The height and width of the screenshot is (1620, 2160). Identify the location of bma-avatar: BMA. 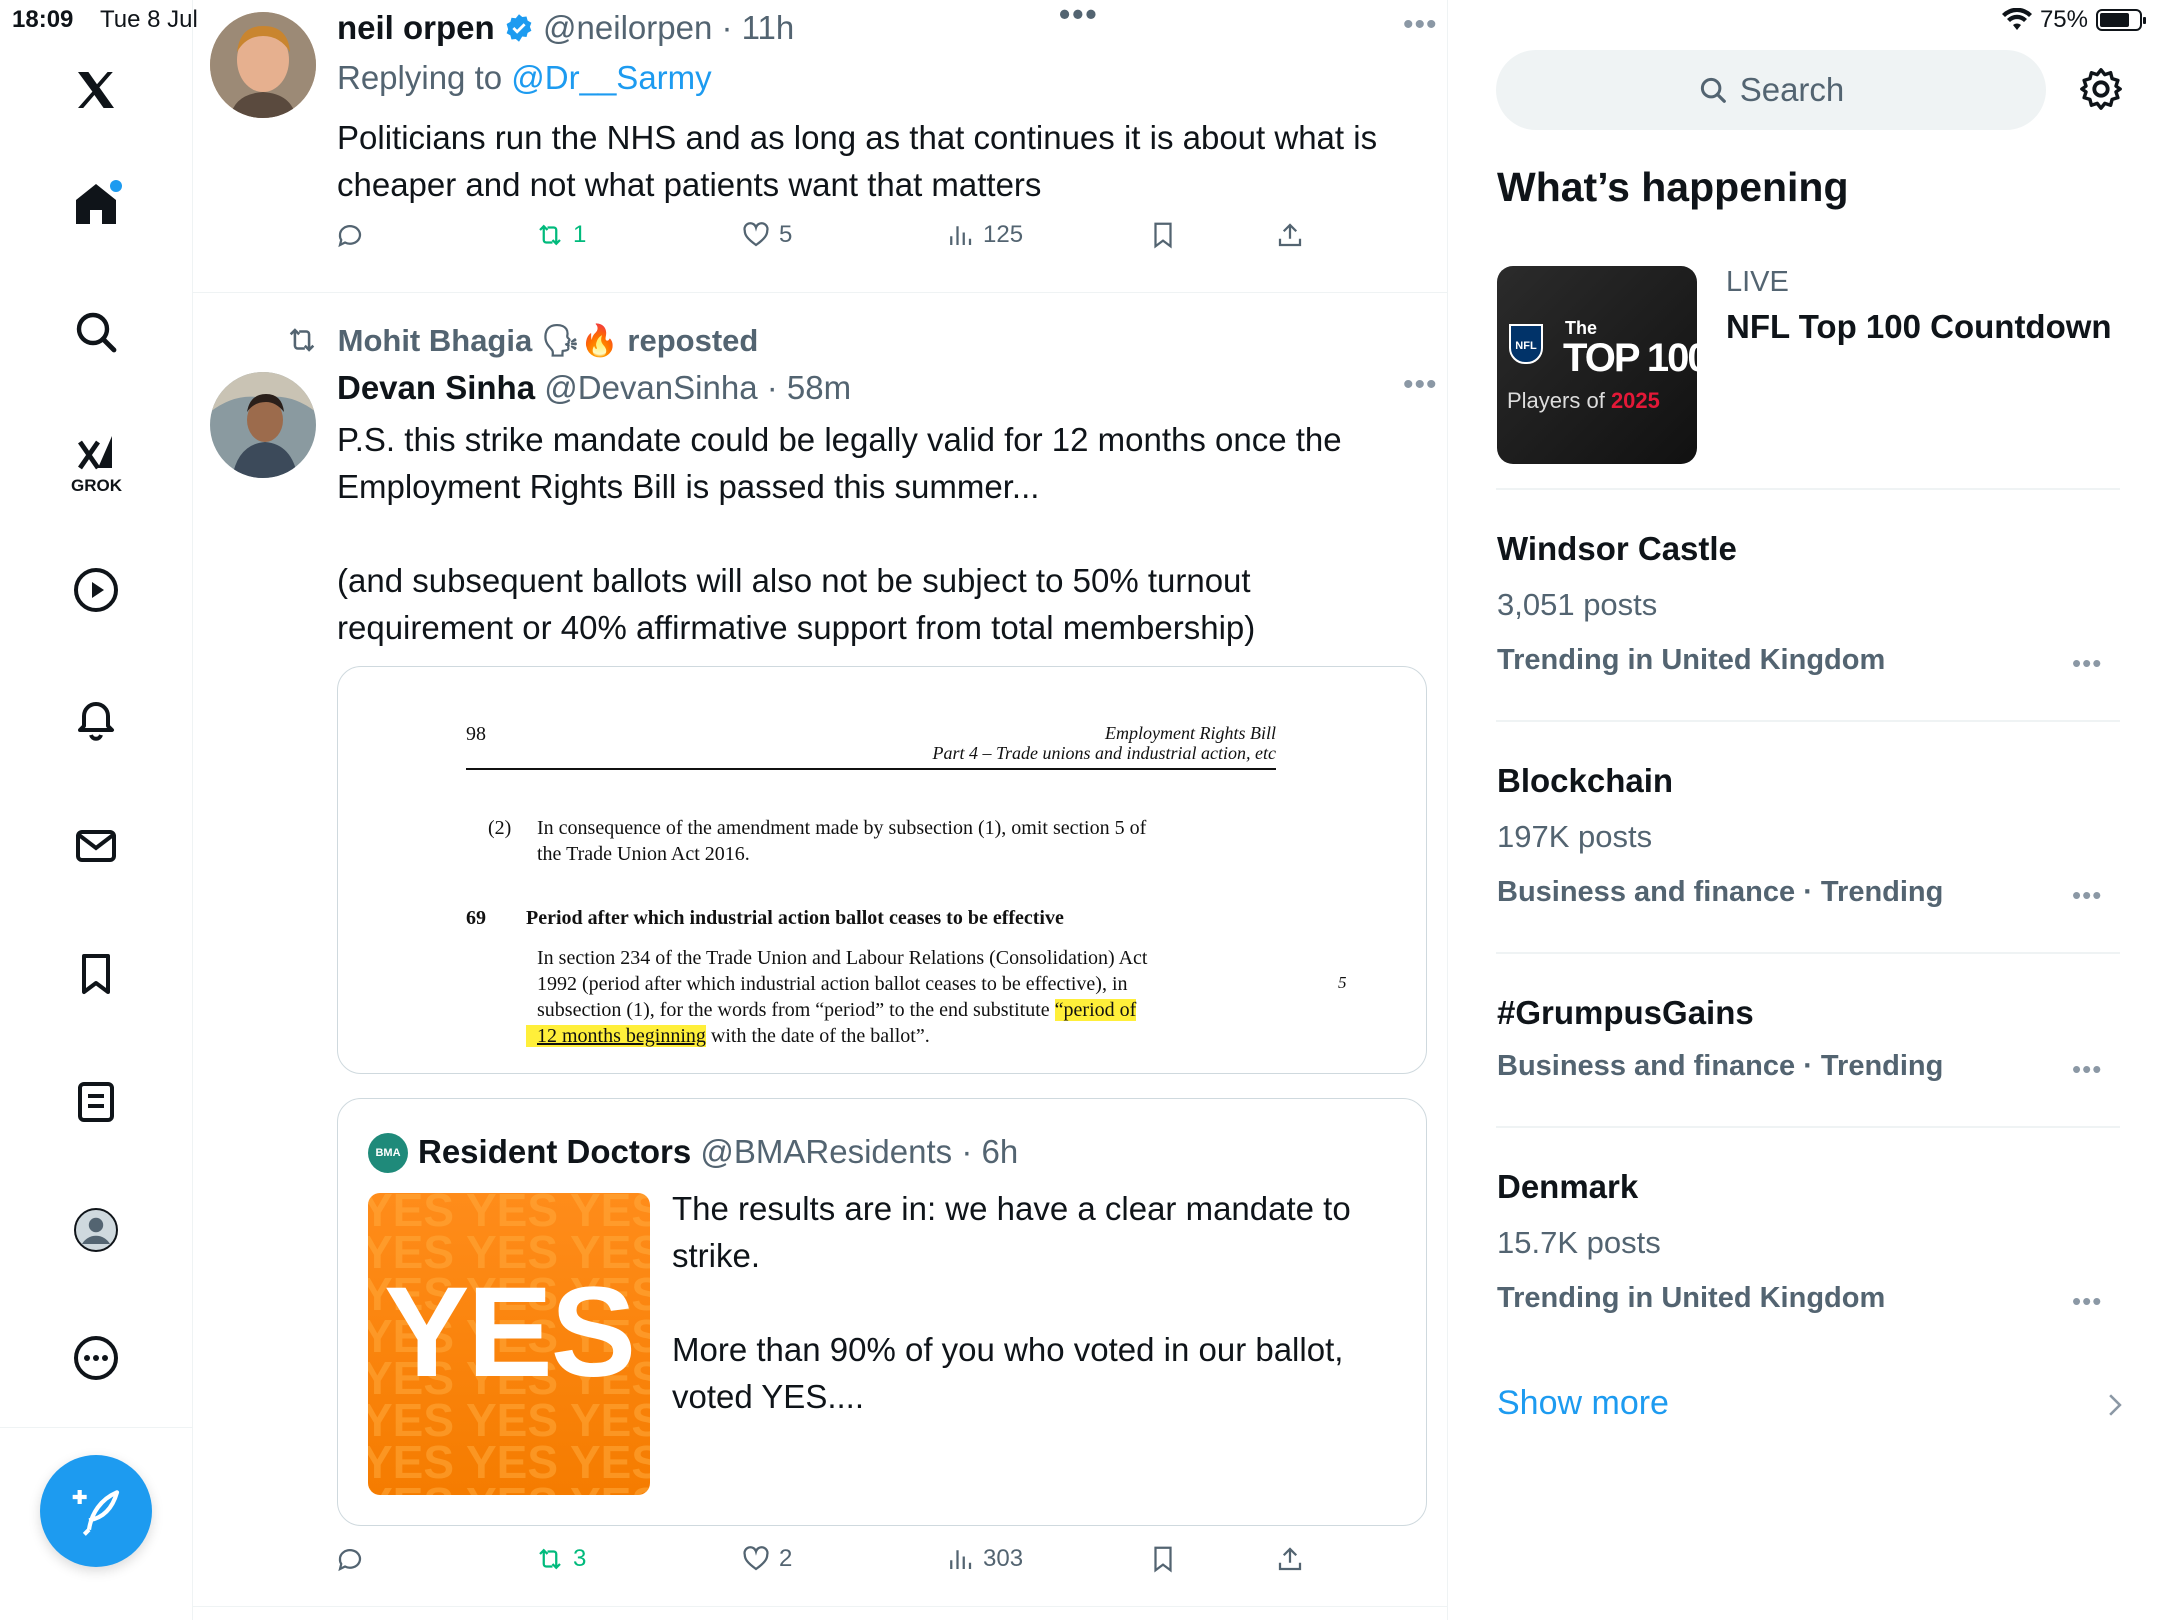
(388, 1153).